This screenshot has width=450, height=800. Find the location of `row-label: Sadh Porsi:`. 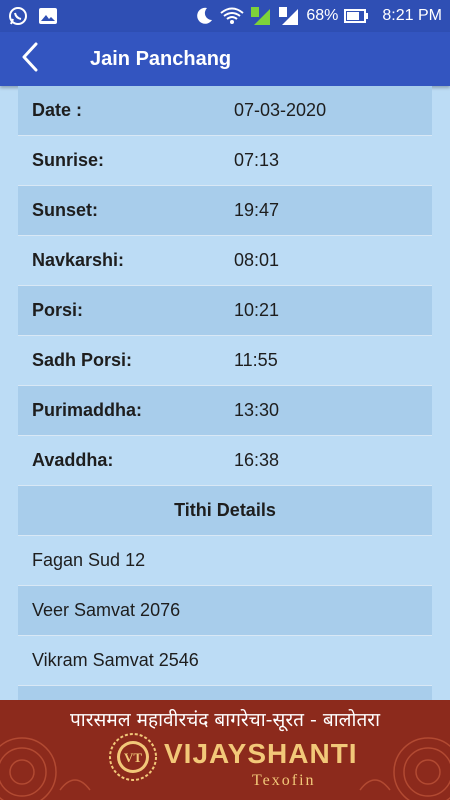

row-label: Sadh Porsi: is located at coordinates (82, 360).